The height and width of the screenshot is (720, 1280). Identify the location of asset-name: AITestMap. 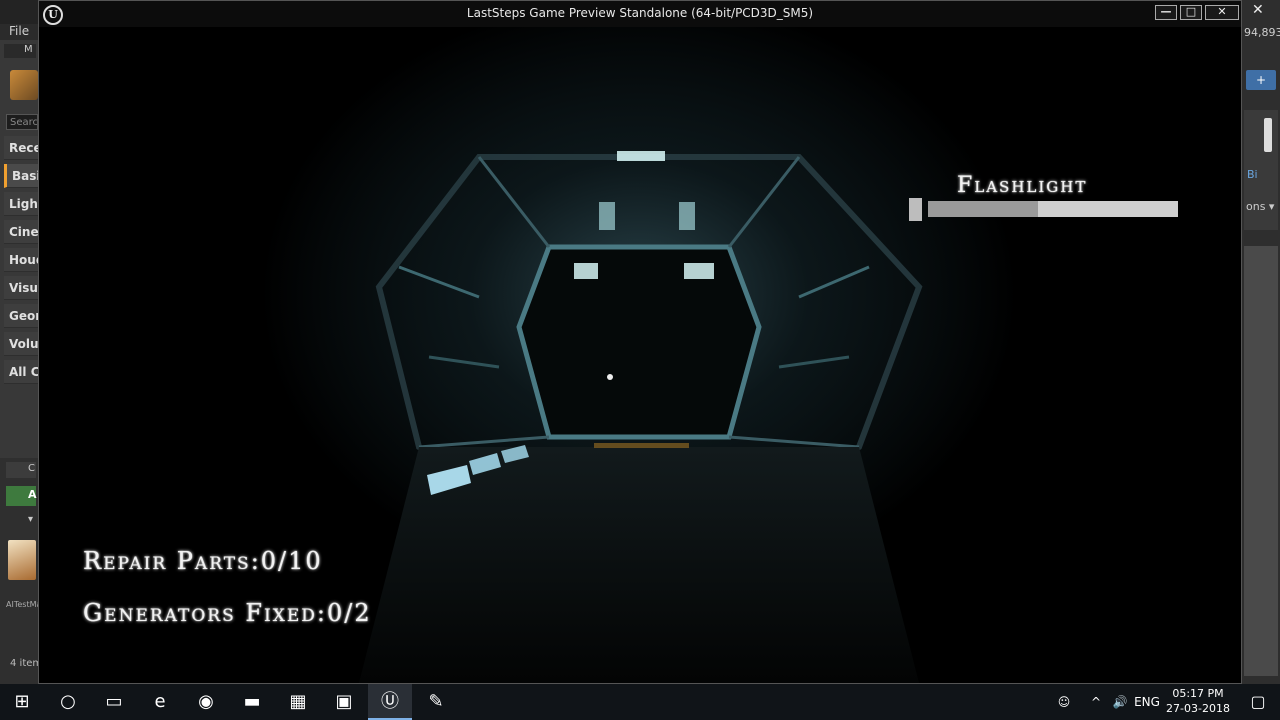
(22, 604).